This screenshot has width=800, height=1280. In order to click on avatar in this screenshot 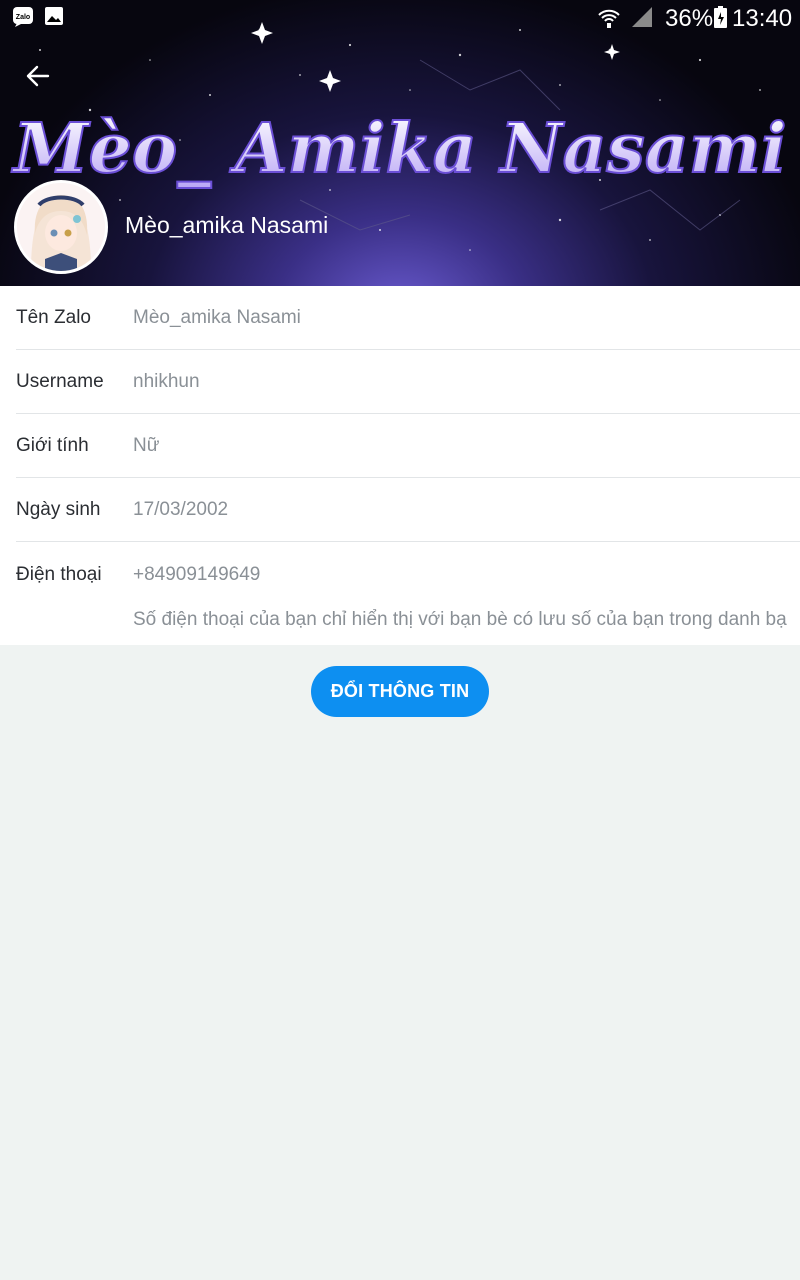, I will do `click(61, 227)`.